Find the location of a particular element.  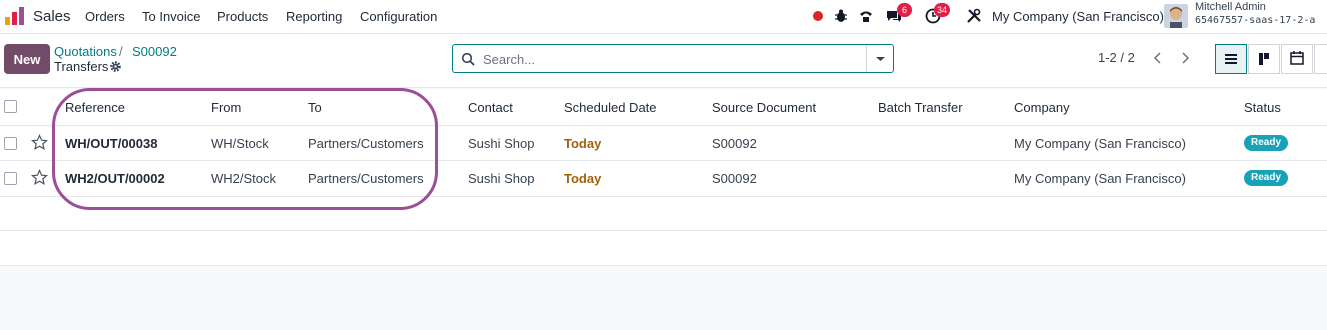

record-icon is located at coordinates (818, 16).